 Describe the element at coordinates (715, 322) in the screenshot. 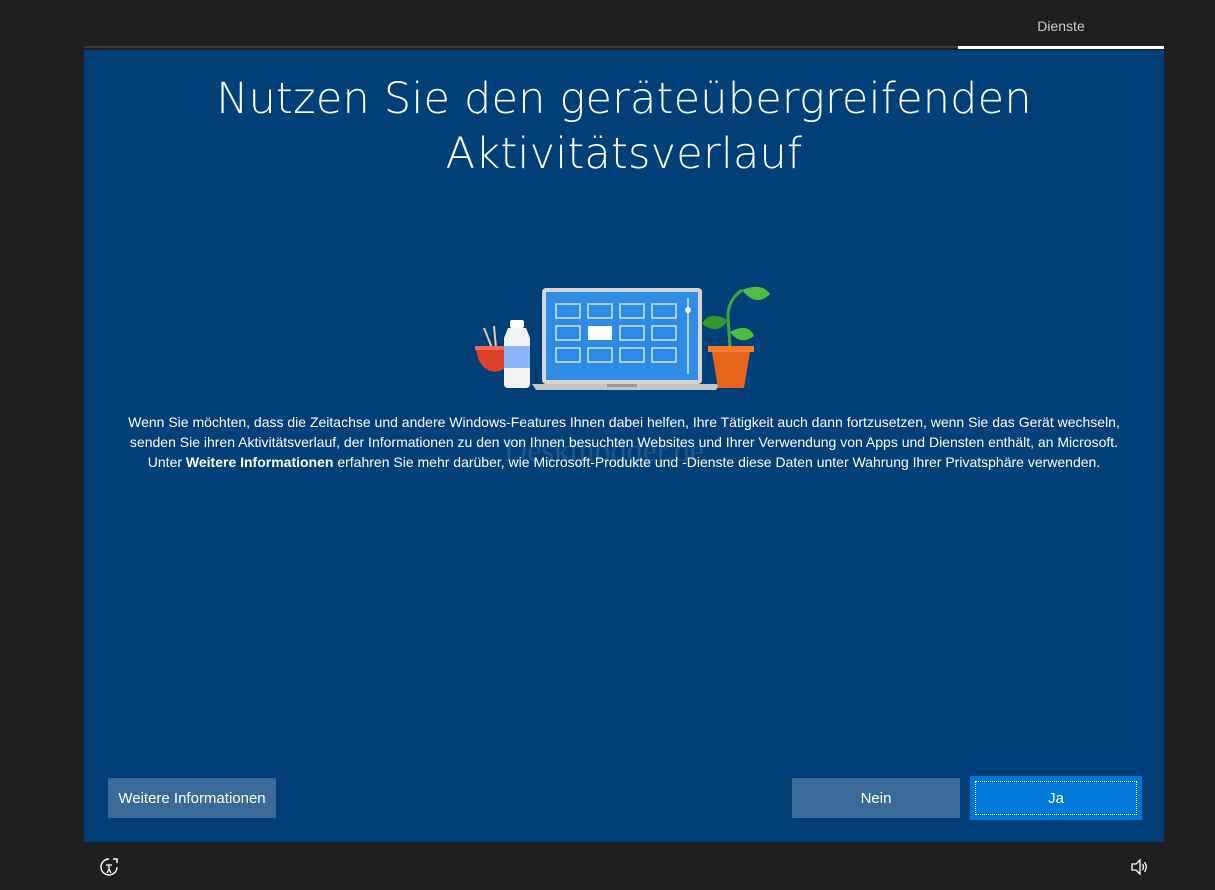

I see `plant-leaf-left` at that location.